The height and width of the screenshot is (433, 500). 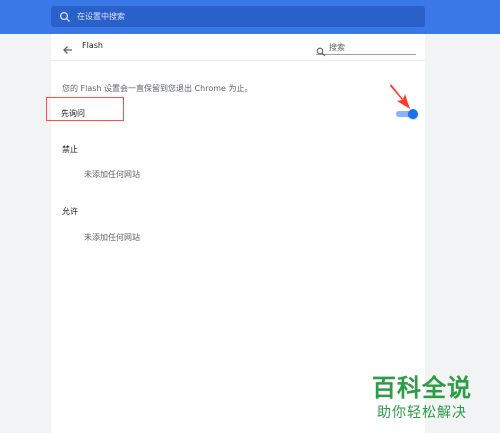 What do you see at coordinates (400, 96) in the screenshot?
I see `red-arrow-icon` at bounding box center [400, 96].